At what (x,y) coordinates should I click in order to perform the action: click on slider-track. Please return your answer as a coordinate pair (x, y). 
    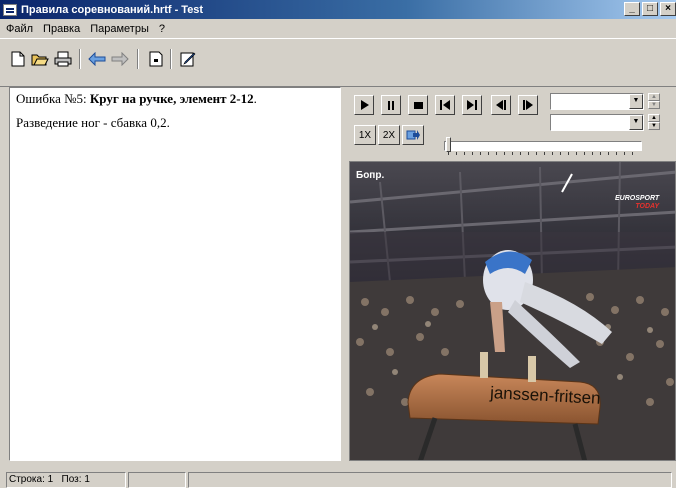
    Looking at the image, I should click on (543, 146).